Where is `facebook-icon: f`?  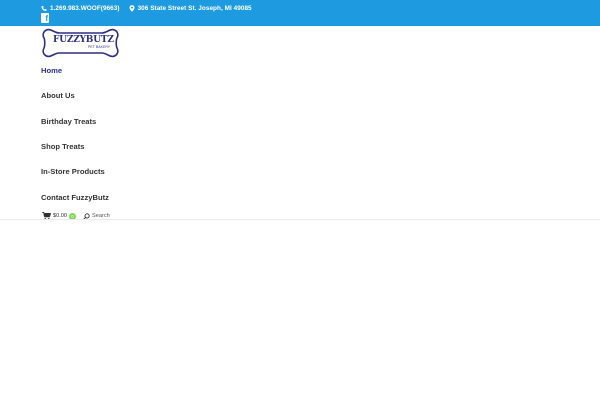 facebook-icon: f is located at coordinates (45, 18).